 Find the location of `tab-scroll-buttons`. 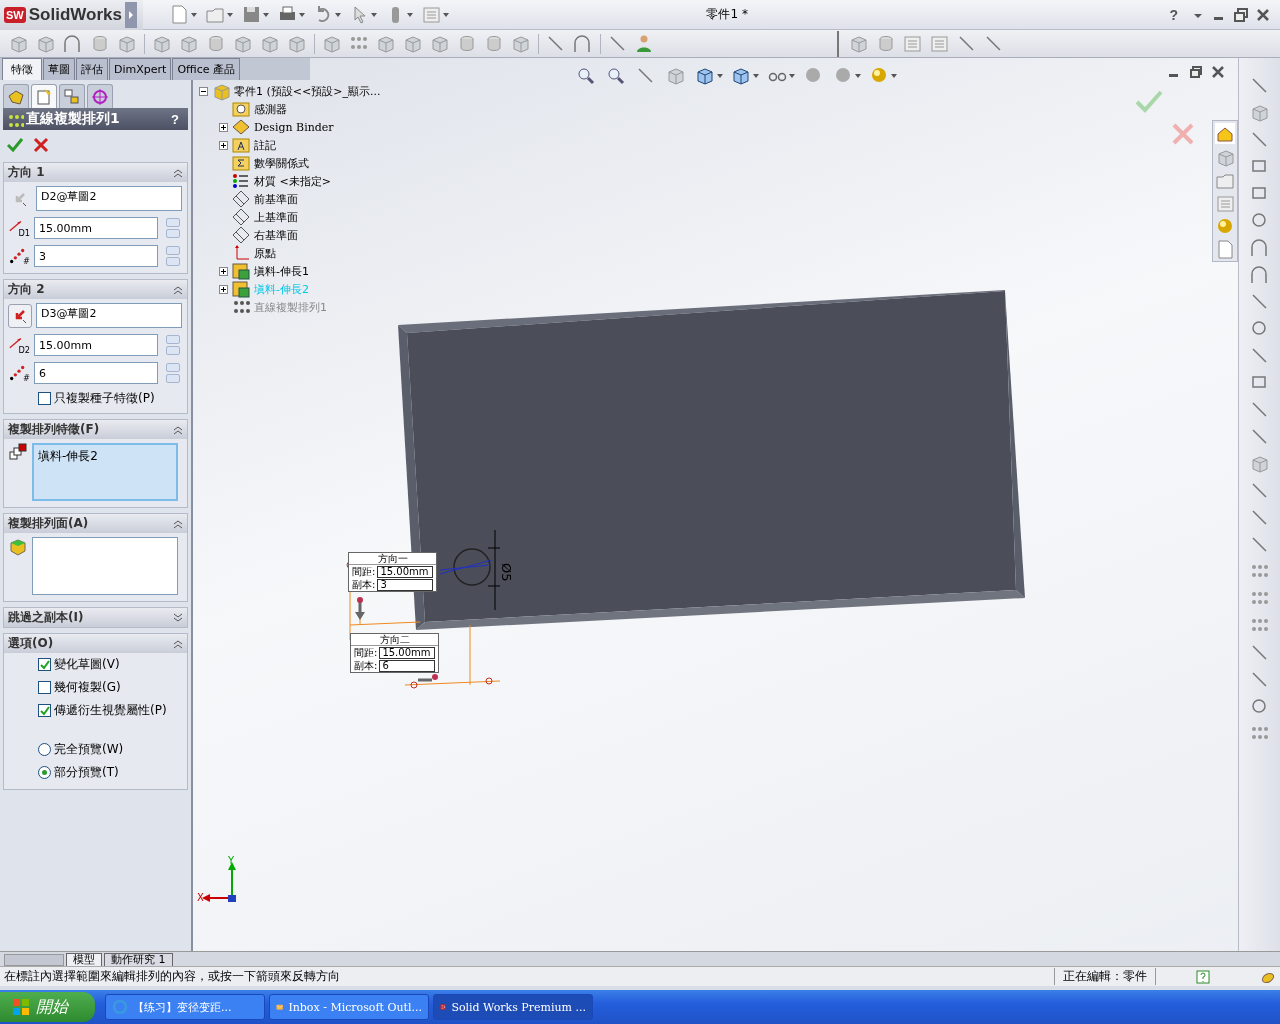

tab-scroll-buttons is located at coordinates (34, 959).